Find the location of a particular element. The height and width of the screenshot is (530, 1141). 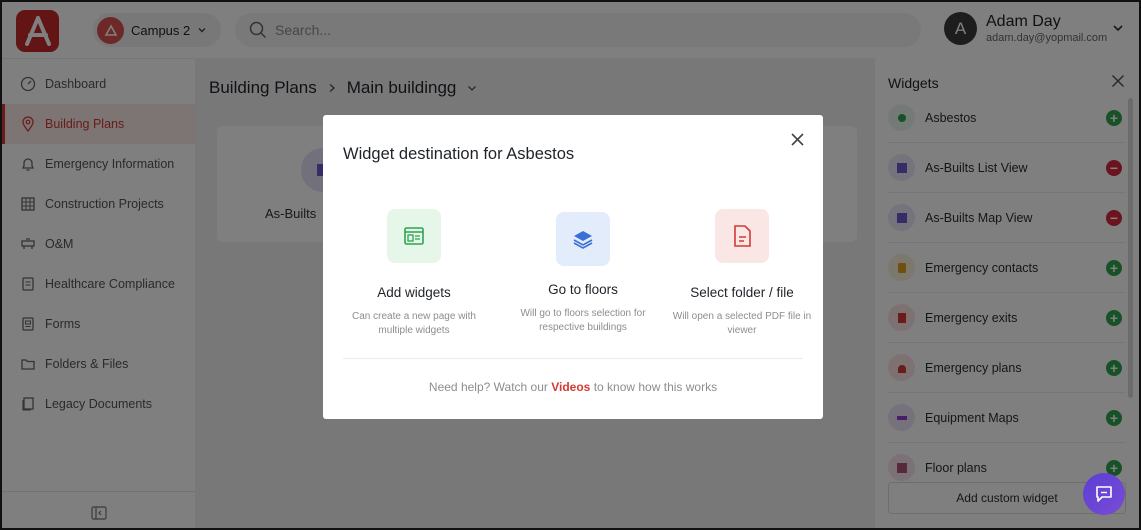

option-title: Go to floors is located at coordinates (583, 289).